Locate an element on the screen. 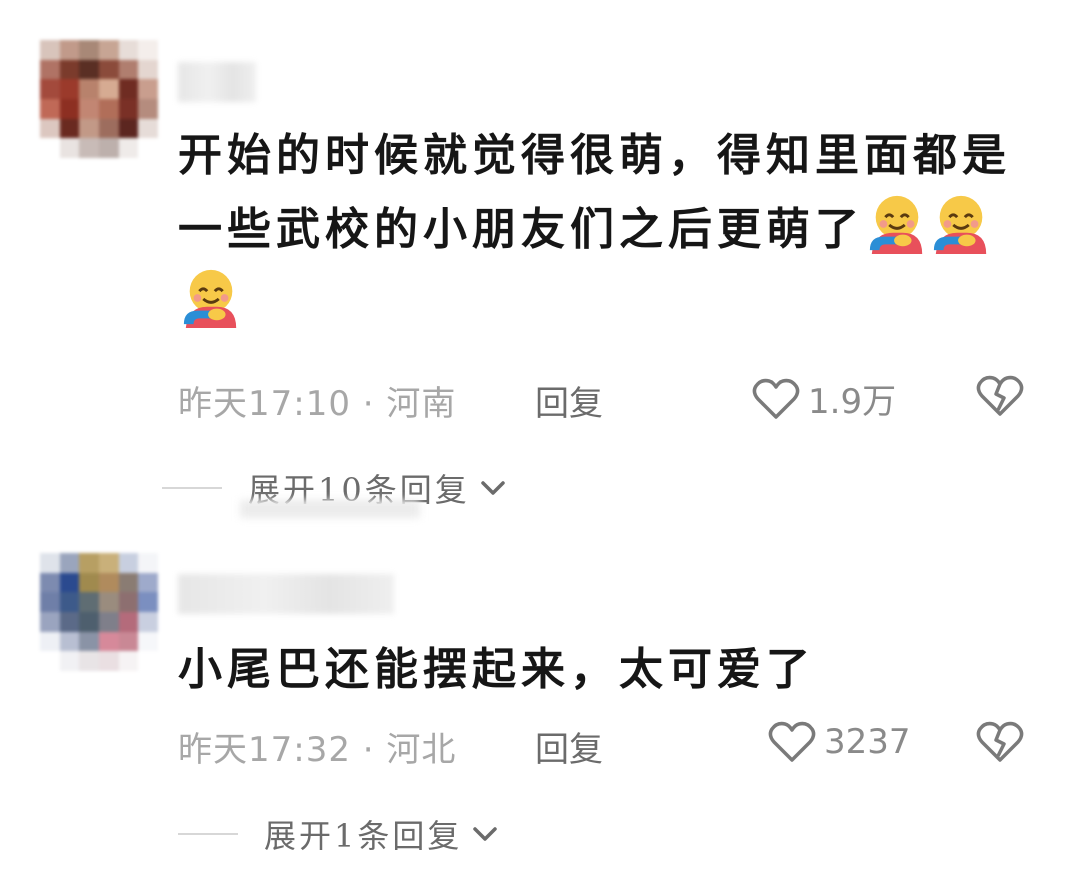 The height and width of the screenshot is (879, 1080). expand-replies-button: 展开1条回复 is located at coordinates (339, 834).